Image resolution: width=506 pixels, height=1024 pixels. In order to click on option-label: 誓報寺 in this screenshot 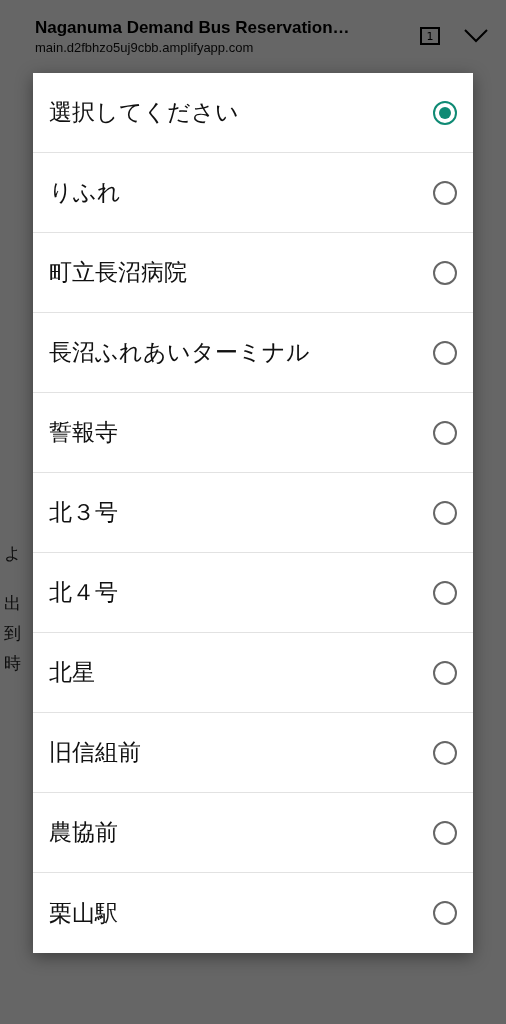, I will do `click(84, 432)`.